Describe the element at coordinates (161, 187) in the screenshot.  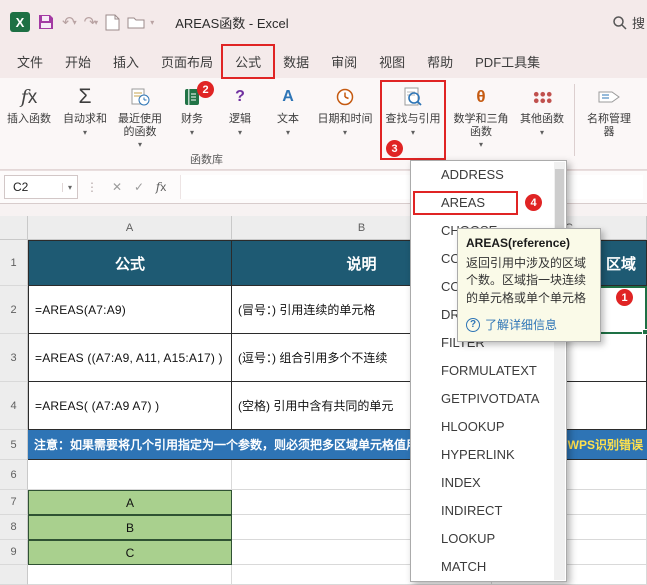
I see `insert-function-icon: fx` at that location.